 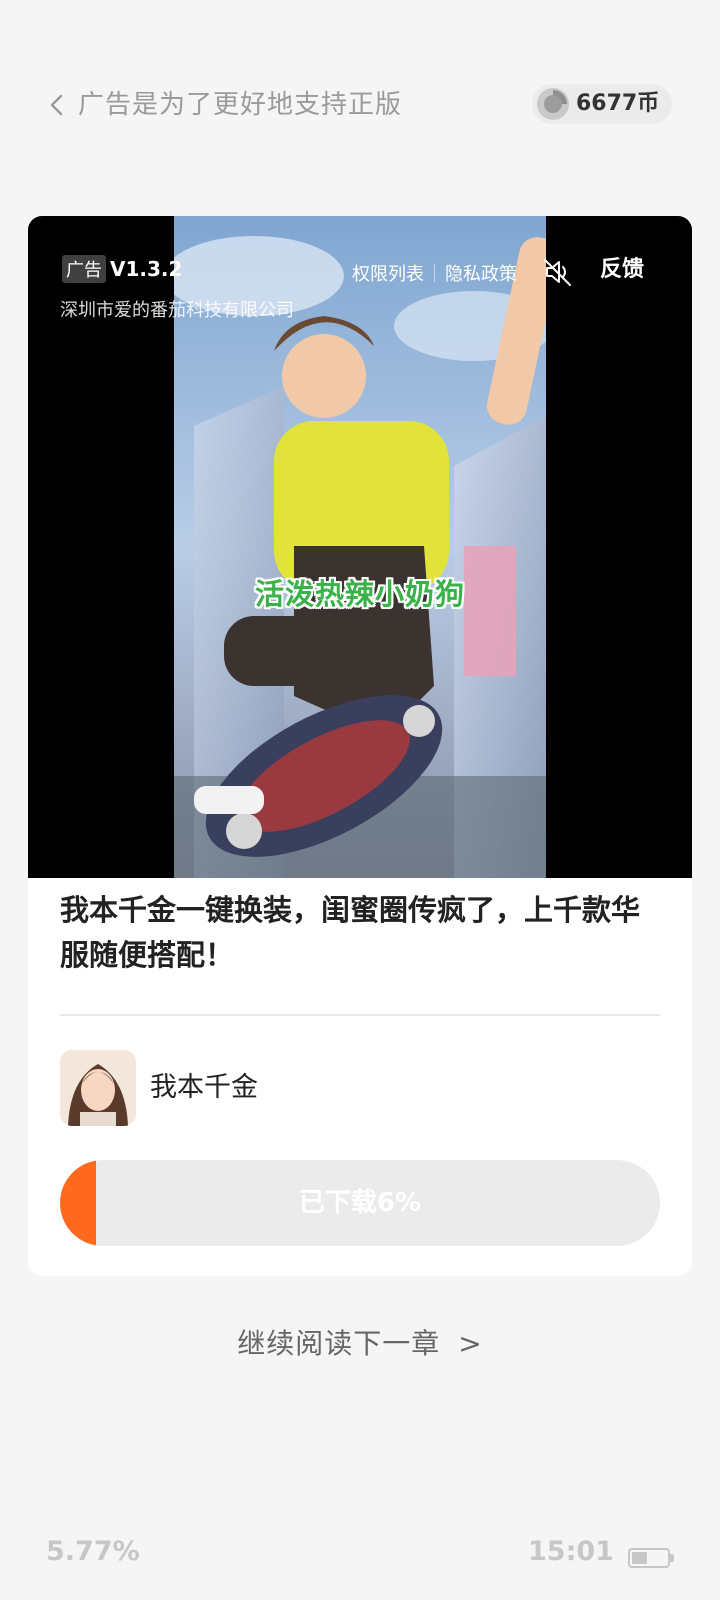 I want to click on ad-tag: 广告, so click(x=84, y=269).